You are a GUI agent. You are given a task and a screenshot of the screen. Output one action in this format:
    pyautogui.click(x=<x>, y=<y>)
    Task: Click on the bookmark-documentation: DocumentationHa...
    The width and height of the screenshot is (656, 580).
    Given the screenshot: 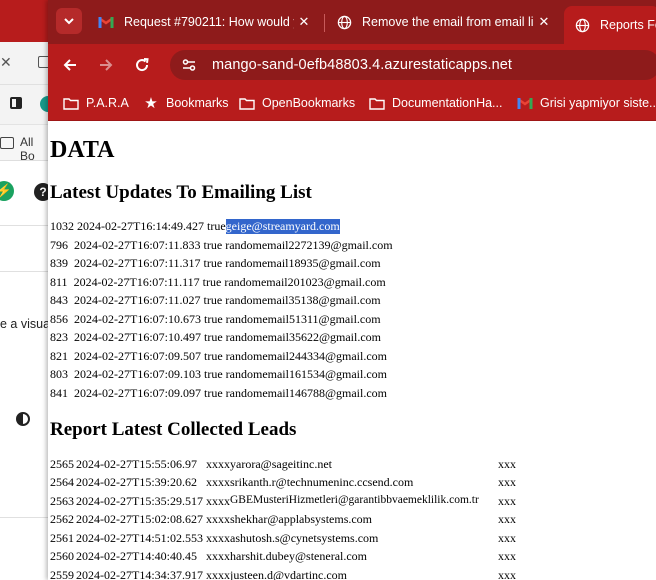 What is the action you would take?
    pyautogui.click(x=435, y=103)
    